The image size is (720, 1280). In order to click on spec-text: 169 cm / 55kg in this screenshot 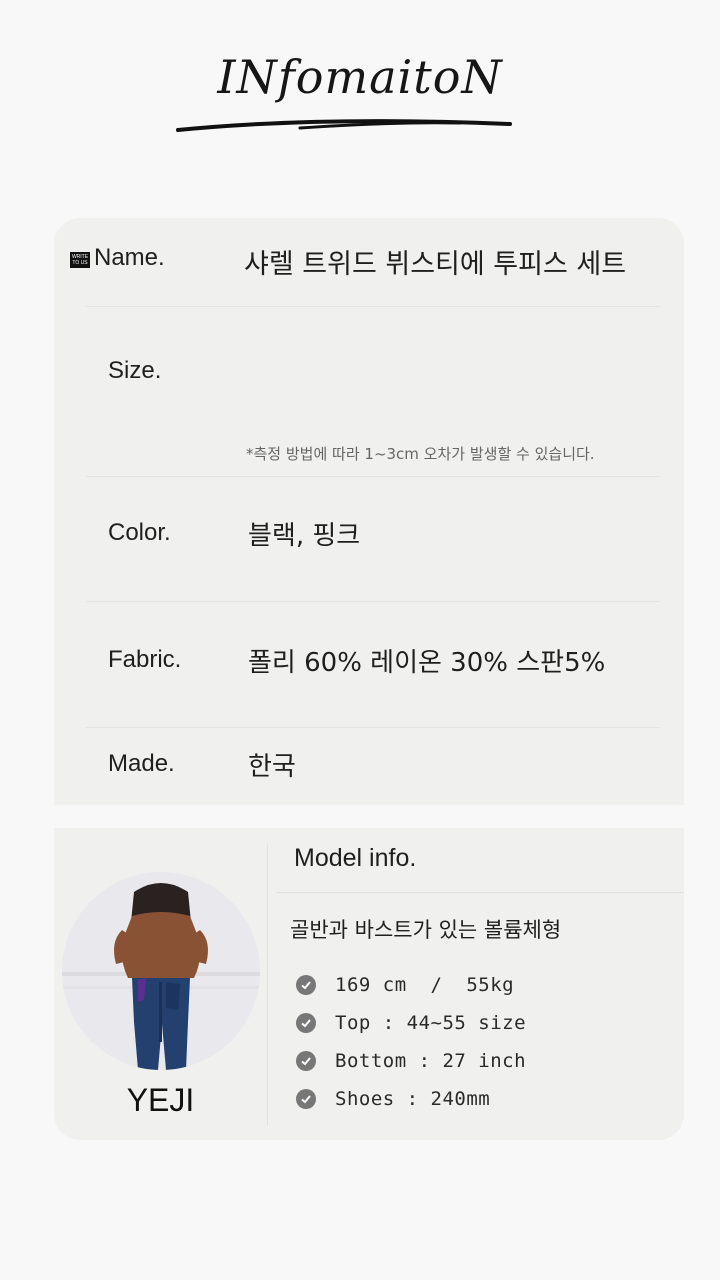, I will do `click(425, 985)`.